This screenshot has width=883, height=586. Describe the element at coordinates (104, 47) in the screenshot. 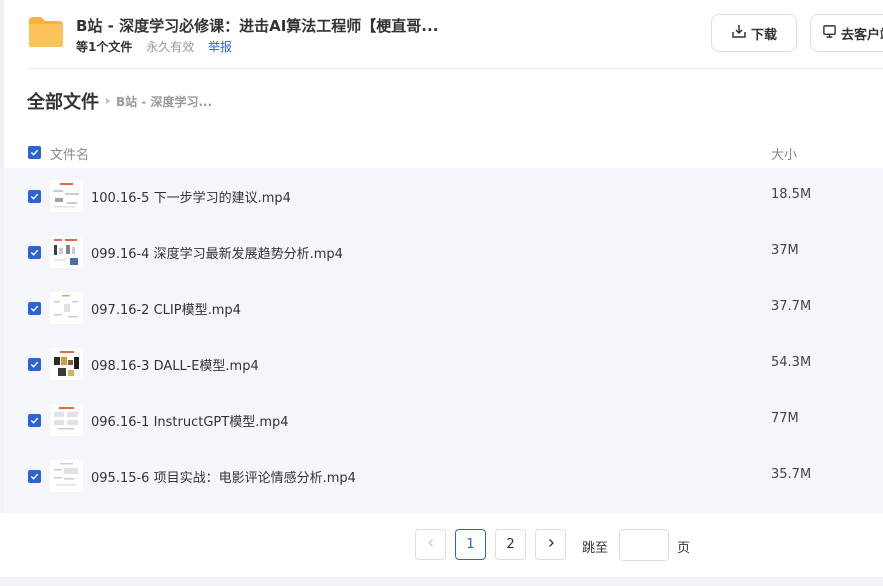

I see `file-count: 等1个文件` at that location.